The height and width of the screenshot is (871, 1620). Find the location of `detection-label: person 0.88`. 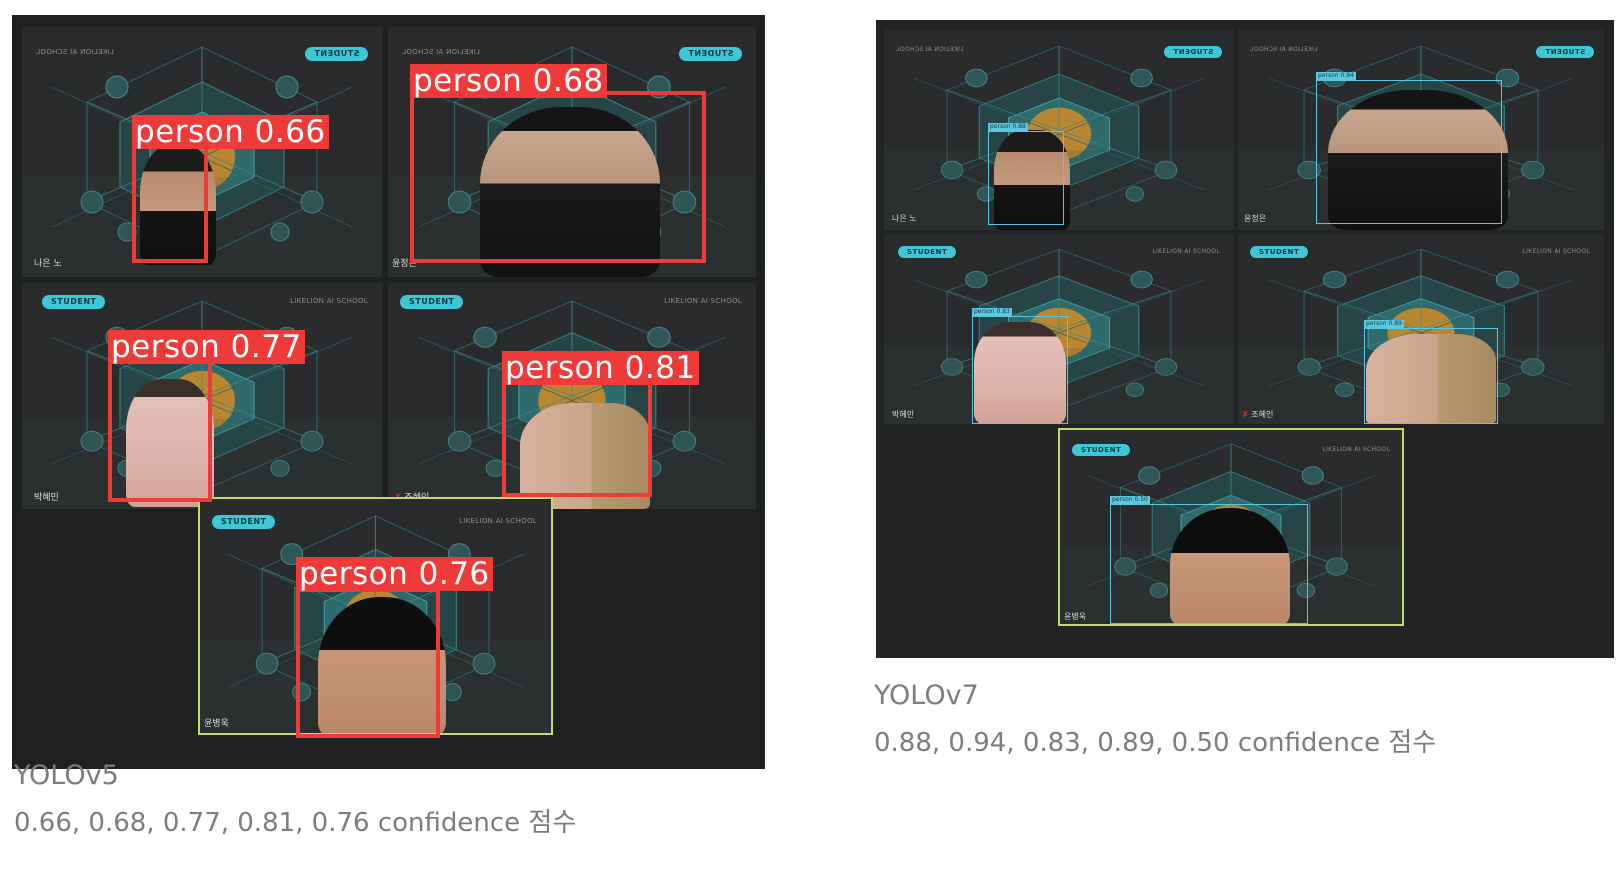

detection-label: person 0.88 is located at coordinates (1008, 127).